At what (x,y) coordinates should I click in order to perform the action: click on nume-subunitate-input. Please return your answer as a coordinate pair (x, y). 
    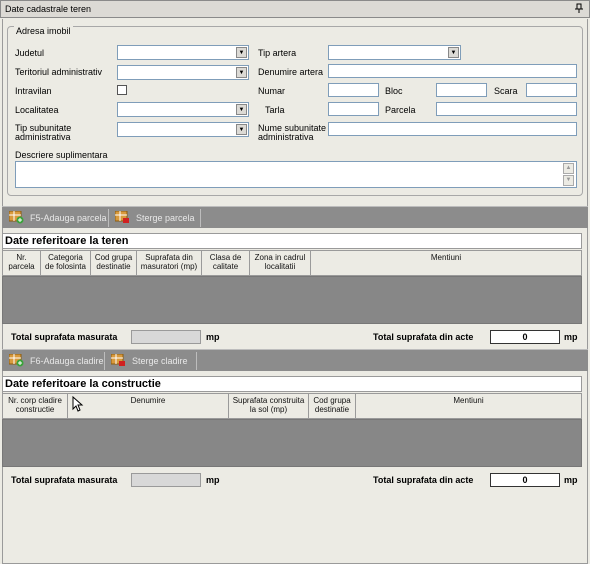
    Looking at the image, I should click on (452, 129).